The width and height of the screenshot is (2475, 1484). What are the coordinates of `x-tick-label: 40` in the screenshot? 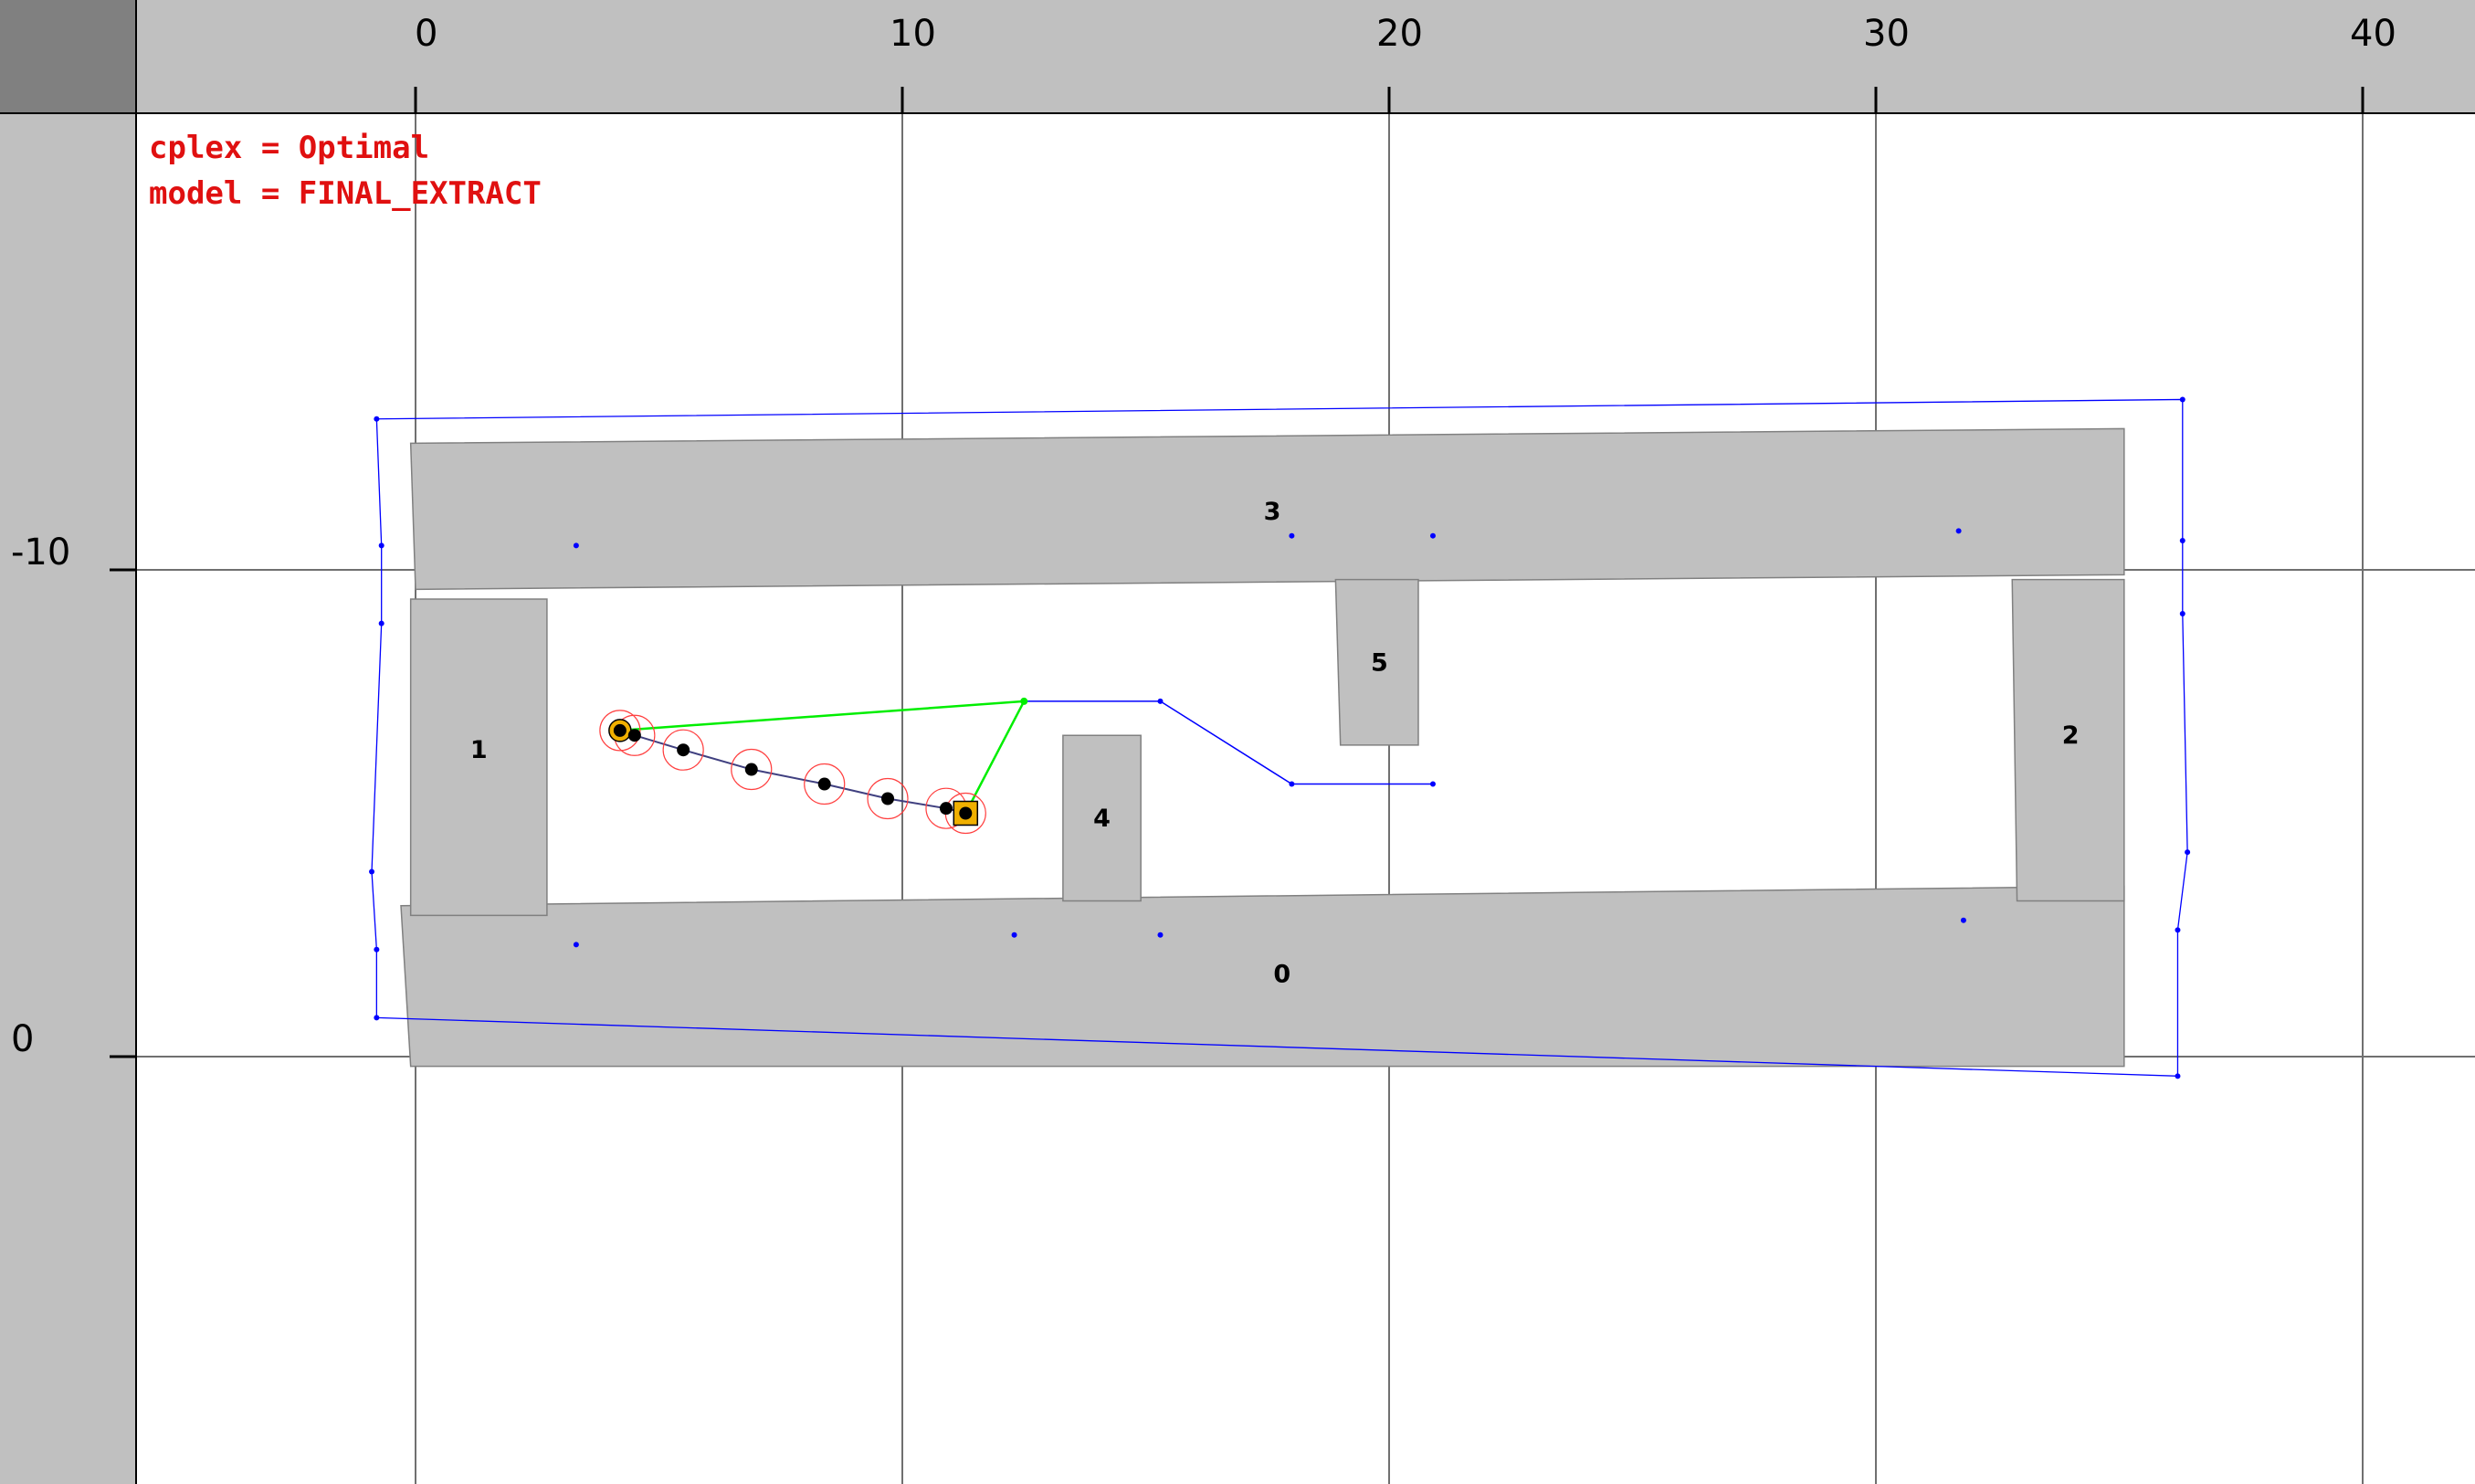 It's located at (2373, 34).